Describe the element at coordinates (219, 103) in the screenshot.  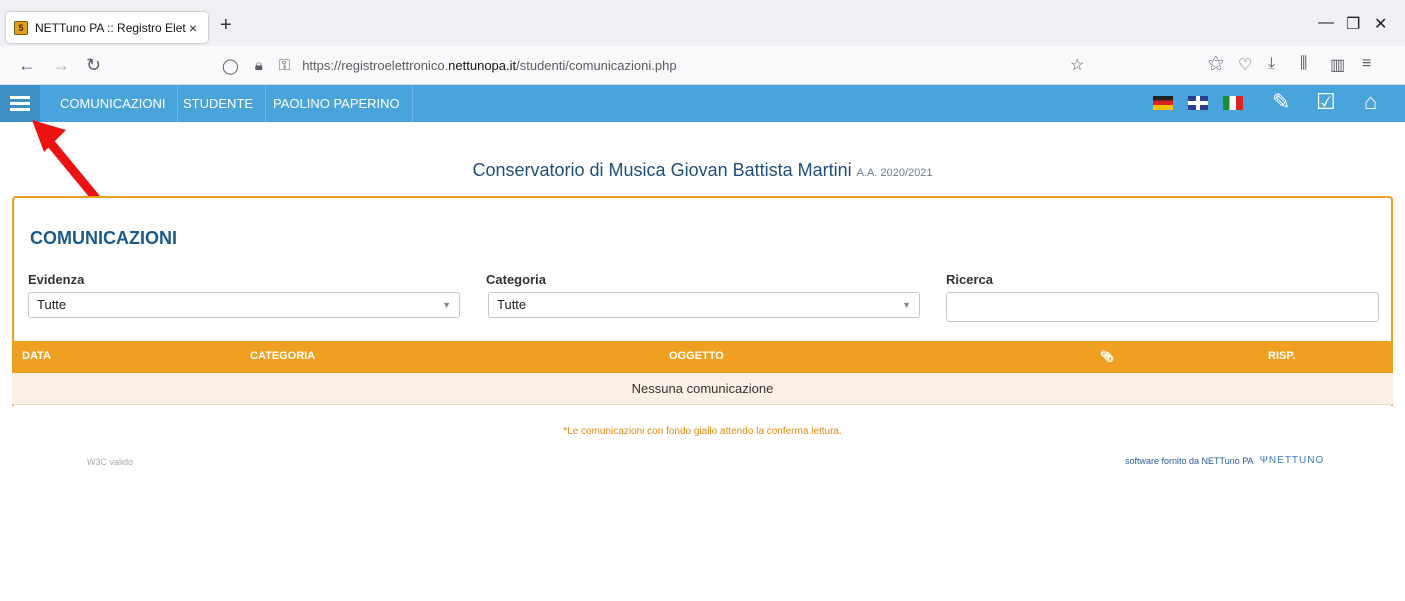
I see `nav-studente: STUDENTE` at that location.